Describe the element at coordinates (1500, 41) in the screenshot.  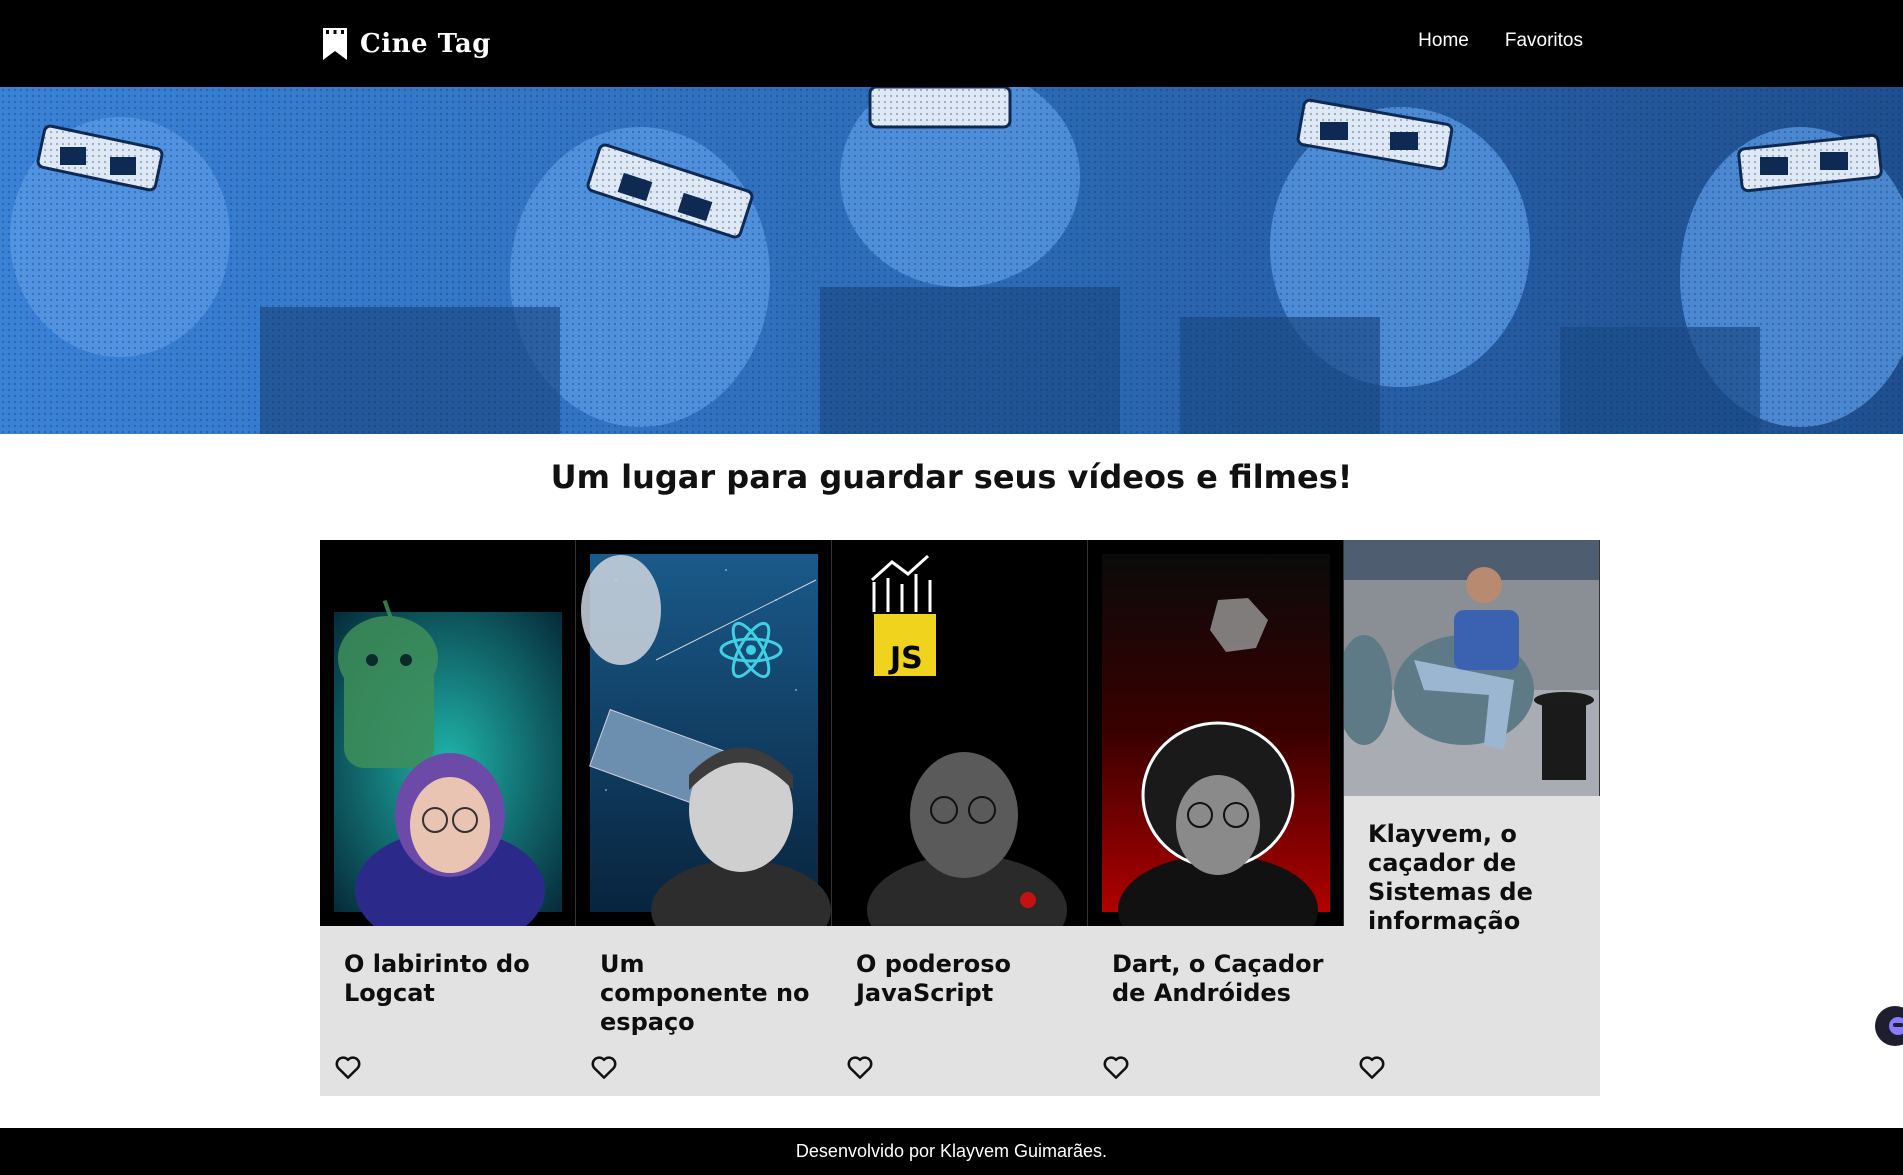
I see `main-nav: Home Favoritos` at that location.